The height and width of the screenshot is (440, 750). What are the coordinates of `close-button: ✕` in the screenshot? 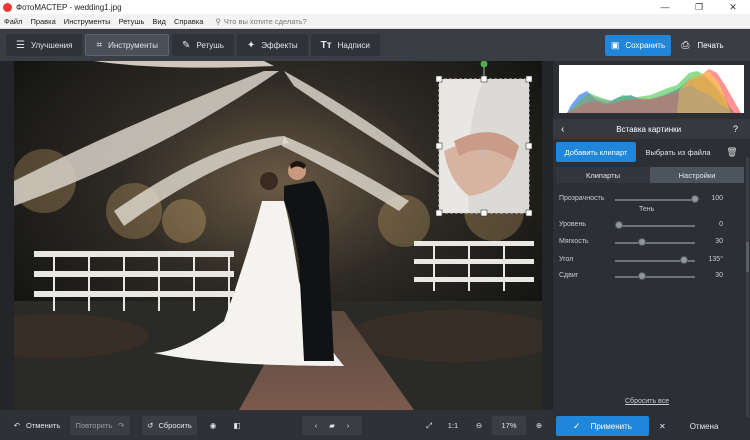 It's located at (733, 7).